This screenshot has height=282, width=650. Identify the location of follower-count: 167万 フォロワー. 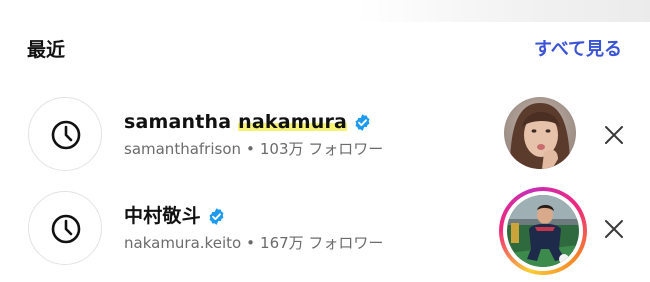
(322, 243).